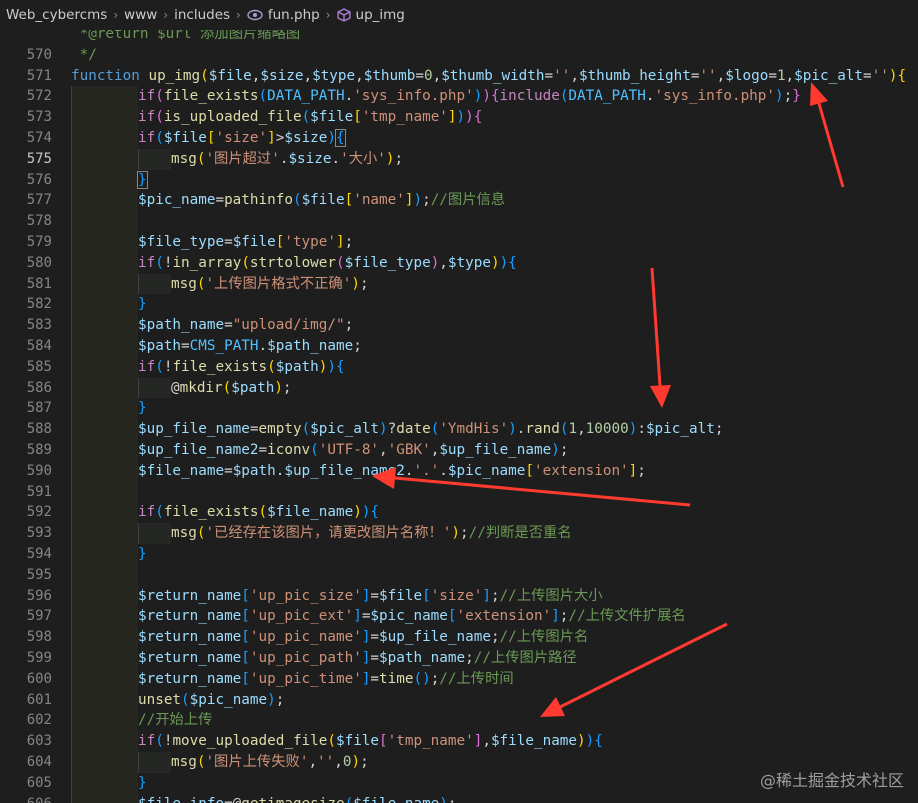 The height and width of the screenshot is (803, 918). Describe the element at coordinates (459, 305) in the screenshot. I see `code-line: 582}` at that location.